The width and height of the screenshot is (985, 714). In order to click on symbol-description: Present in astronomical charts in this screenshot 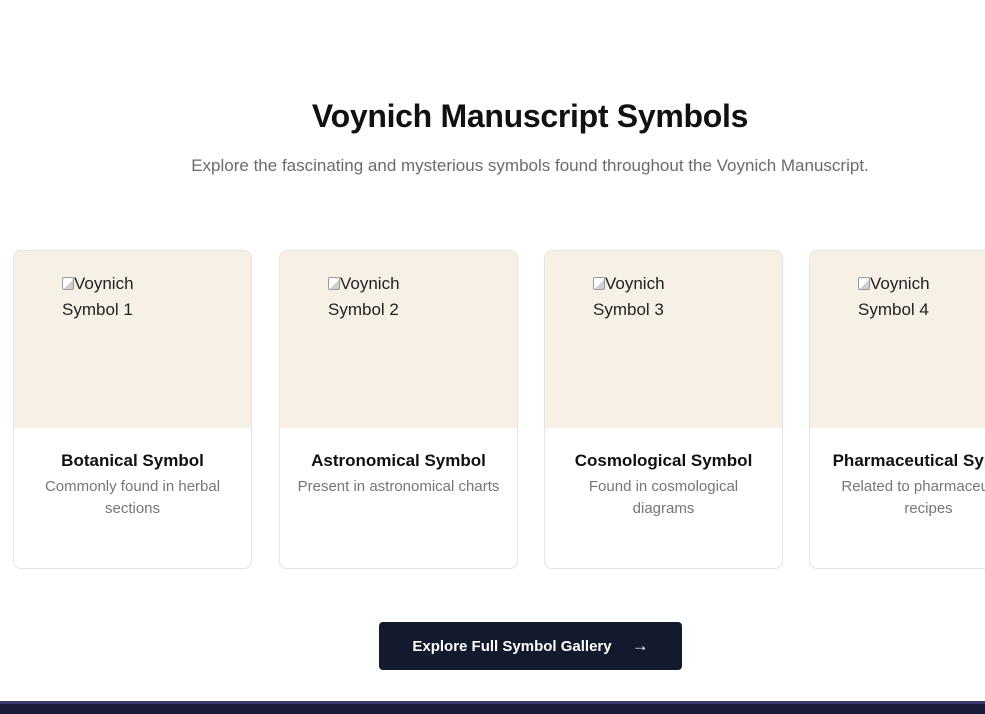, I will do `click(398, 486)`.